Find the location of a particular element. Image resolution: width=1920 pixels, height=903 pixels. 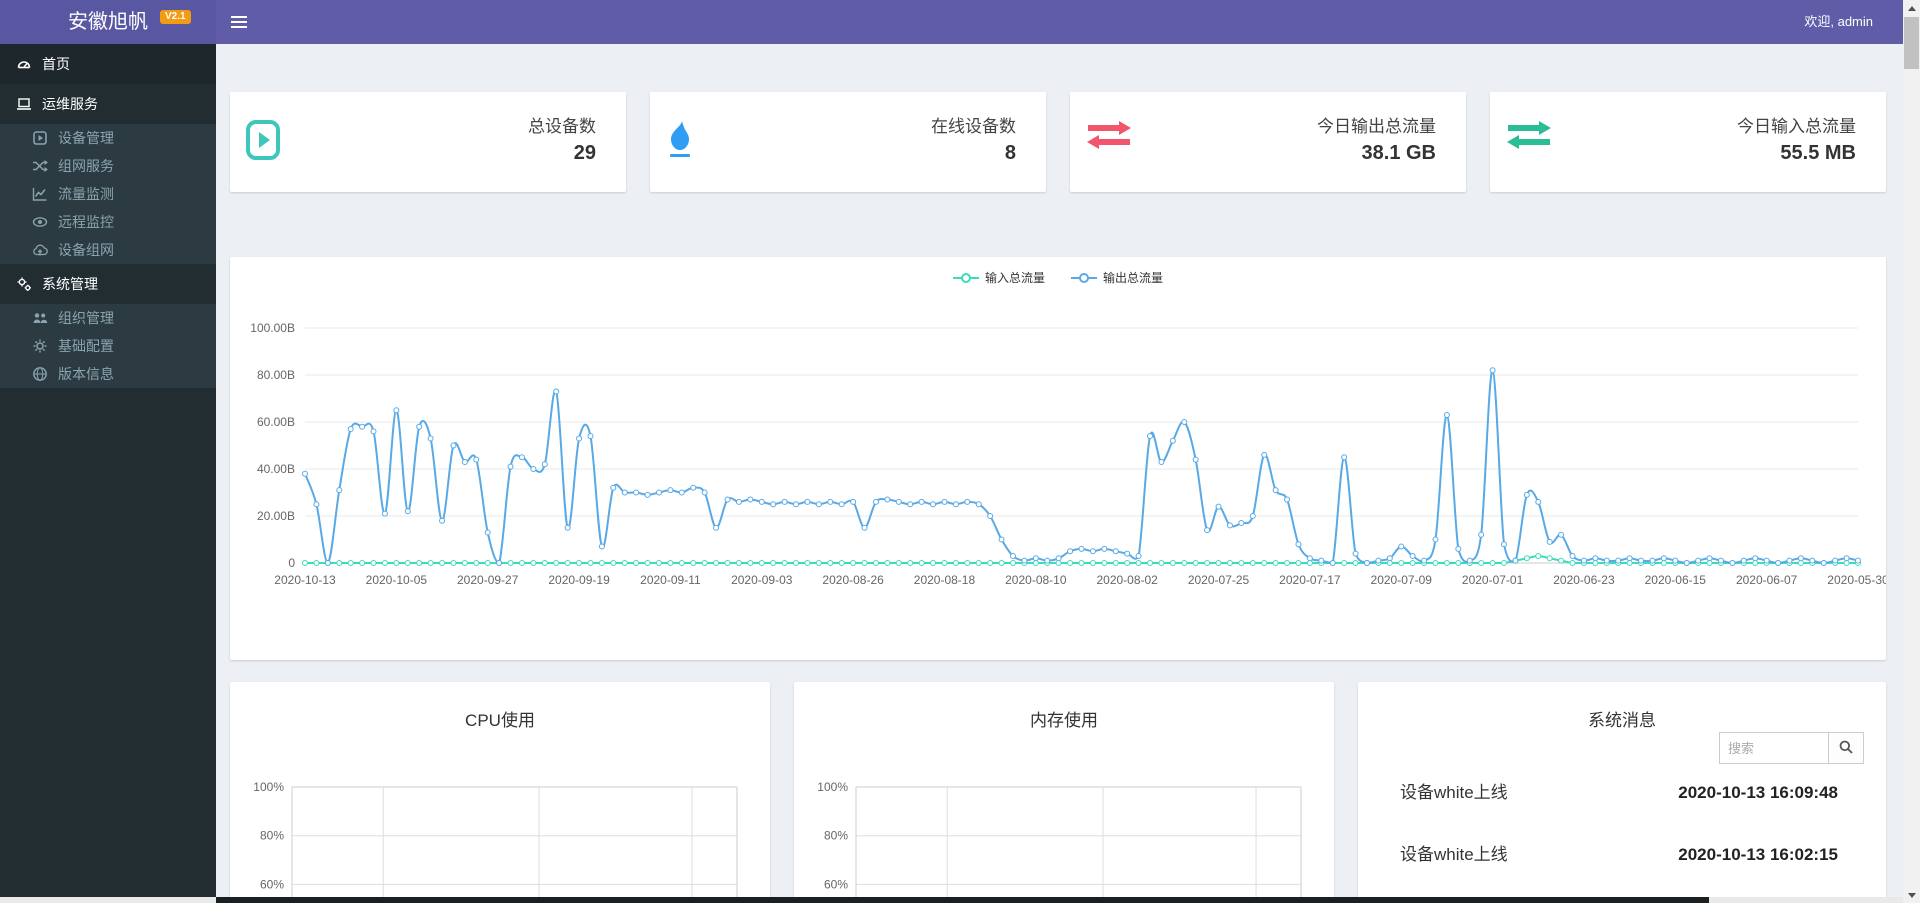

stat-value: 55.5 MB is located at coordinates (1818, 153).